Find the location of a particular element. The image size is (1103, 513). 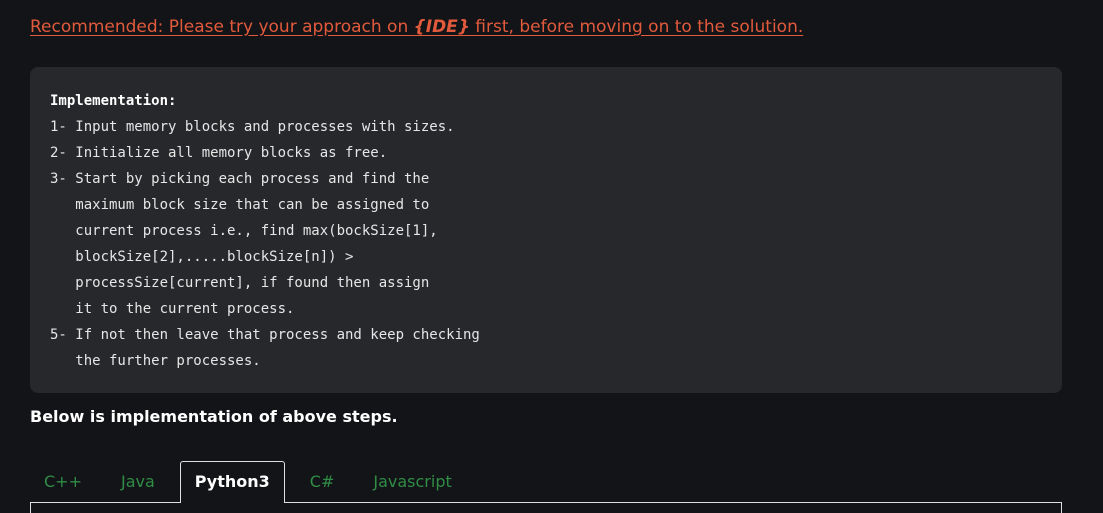

tab-python3: Python3 is located at coordinates (232, 482).